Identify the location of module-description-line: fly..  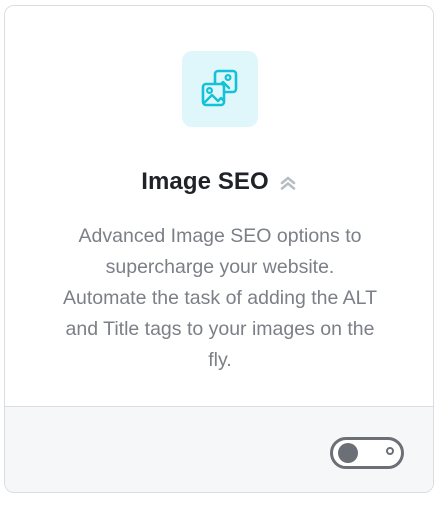
(220, 360).